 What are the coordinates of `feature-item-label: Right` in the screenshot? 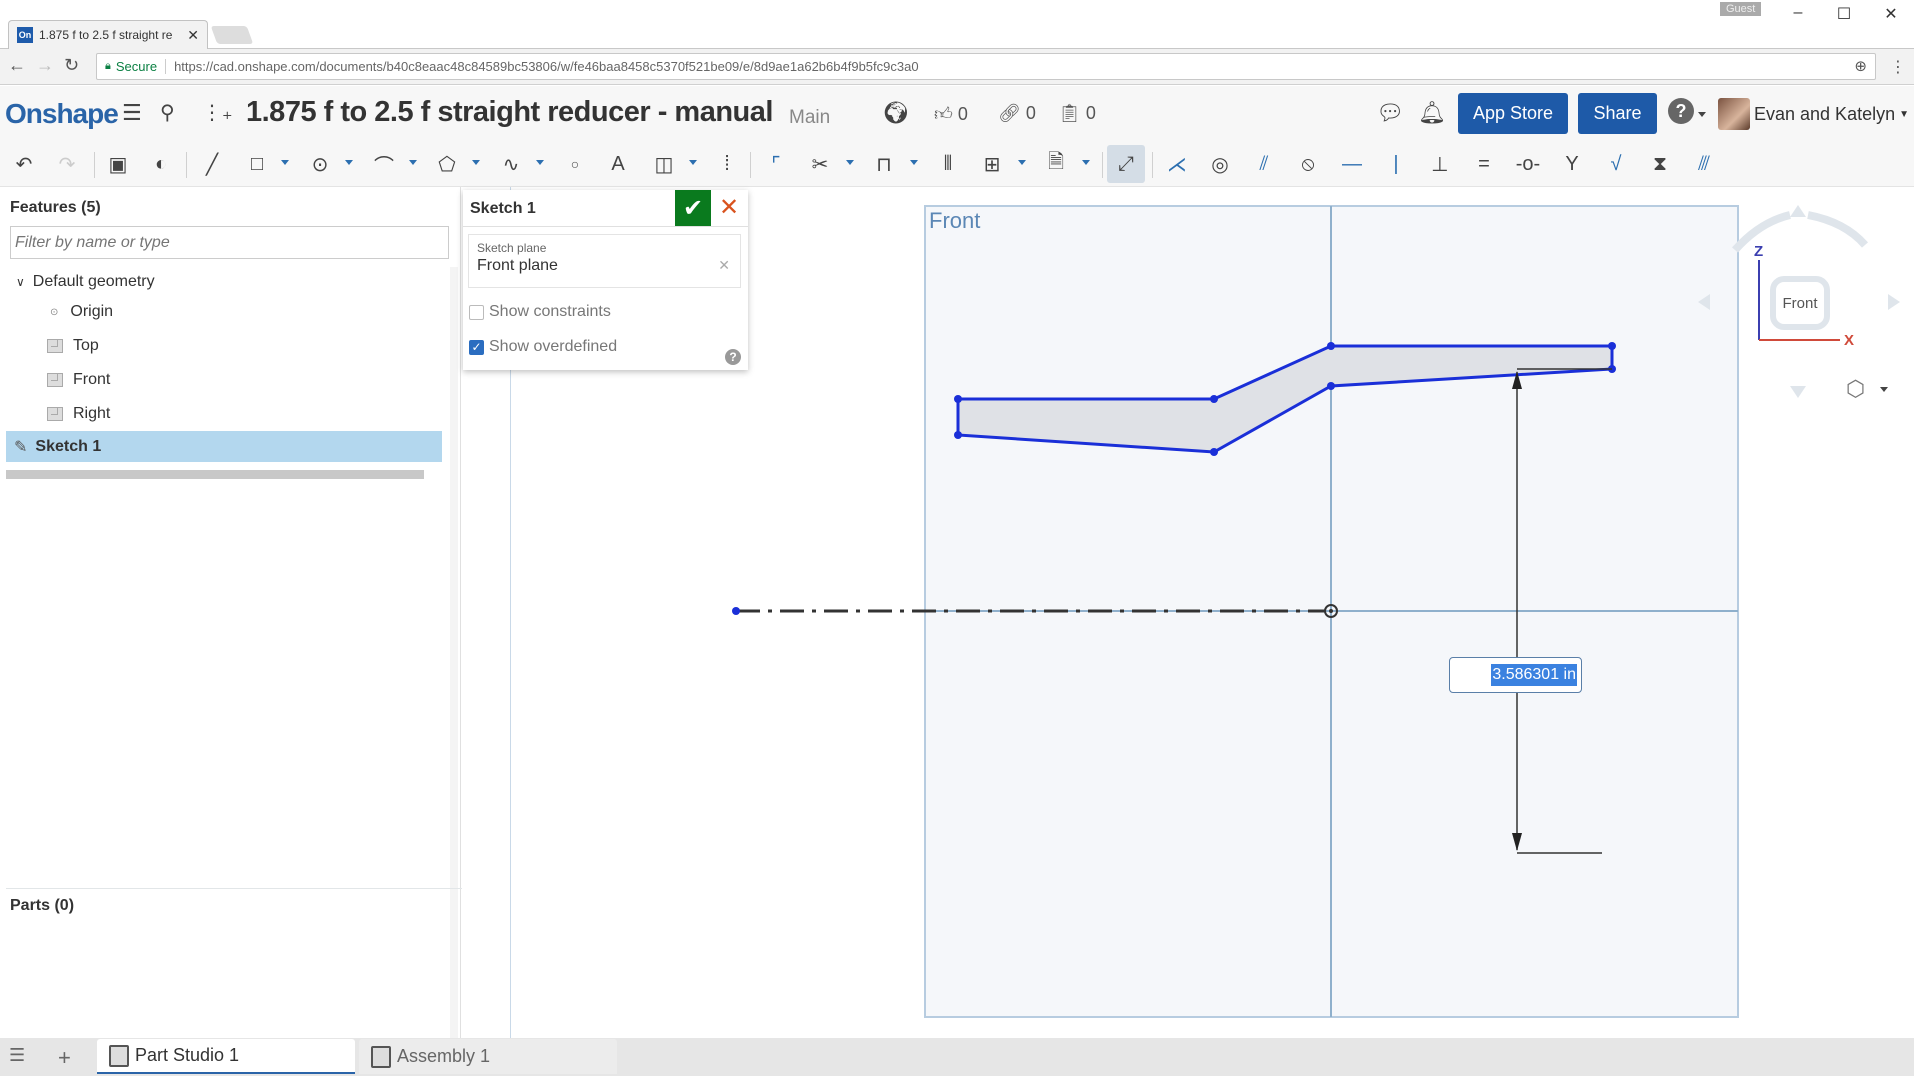 It's located at (92, 413).